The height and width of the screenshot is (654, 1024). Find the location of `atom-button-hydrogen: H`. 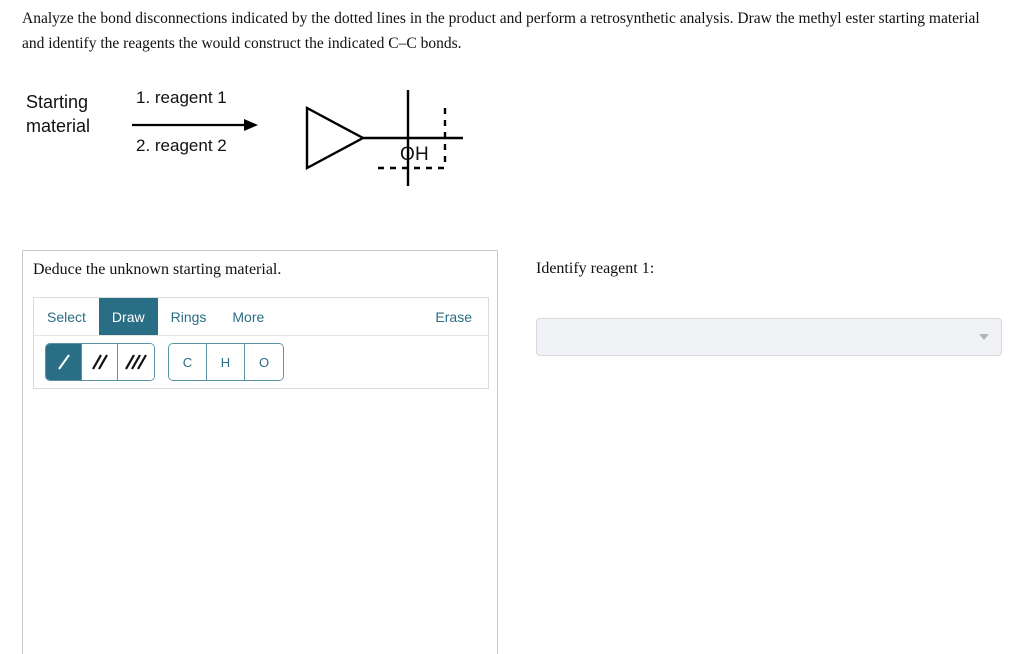

atom-button-hydrogen: H is located at coordinates (226, 362).